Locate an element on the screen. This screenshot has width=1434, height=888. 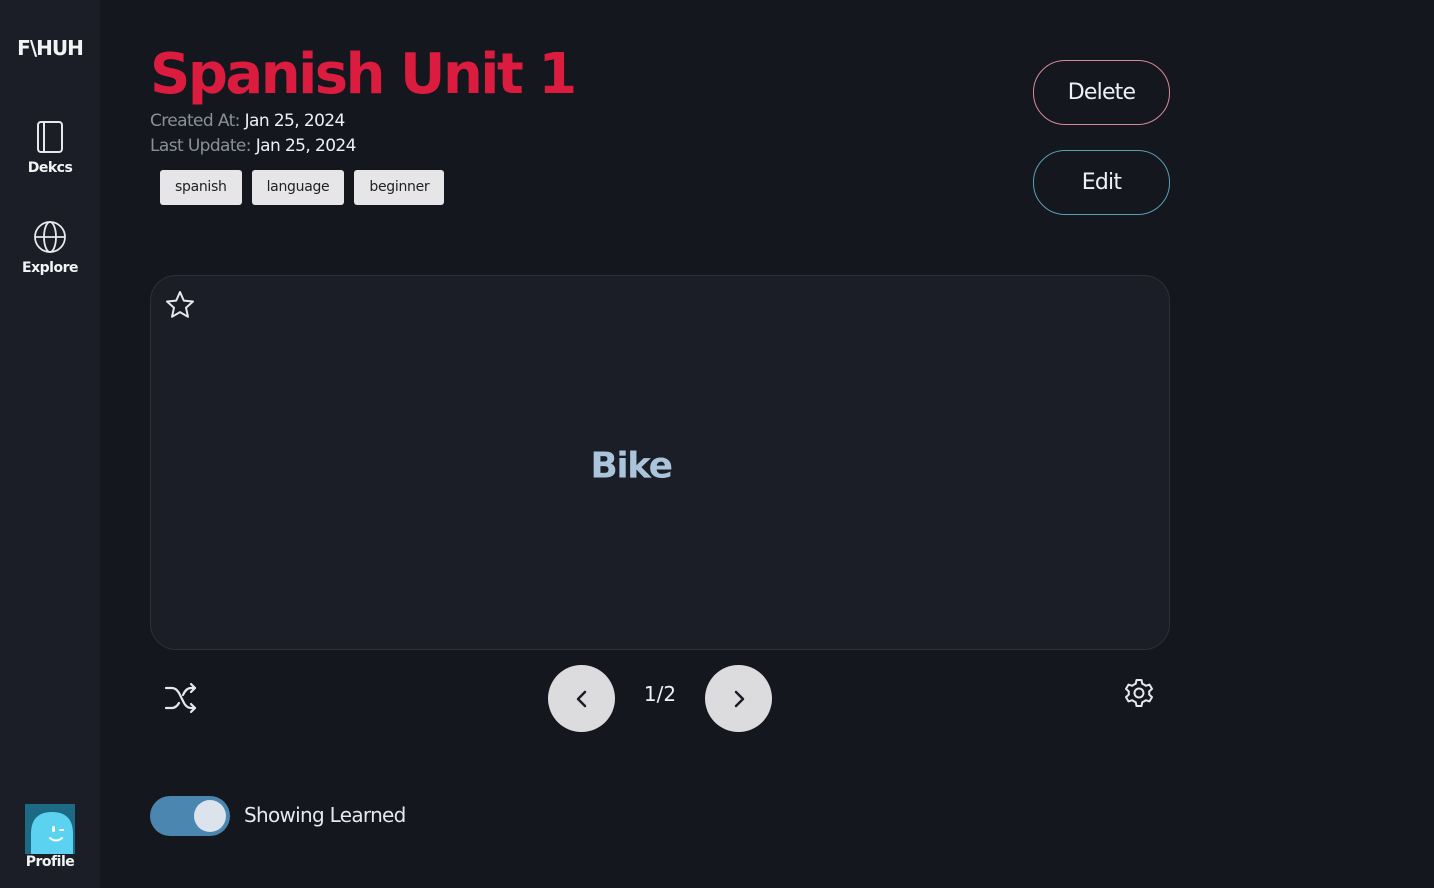
created-label: Created At: is located at coordinates (195, 121).